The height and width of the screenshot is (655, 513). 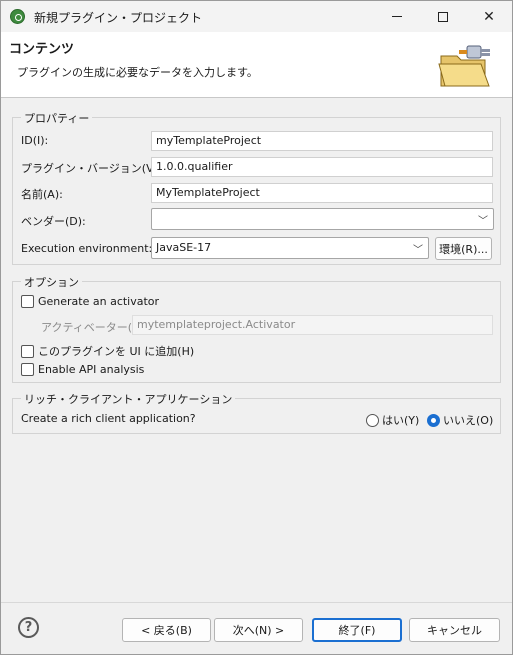 I want to click on minimize-button, so click(x=397, y=16).